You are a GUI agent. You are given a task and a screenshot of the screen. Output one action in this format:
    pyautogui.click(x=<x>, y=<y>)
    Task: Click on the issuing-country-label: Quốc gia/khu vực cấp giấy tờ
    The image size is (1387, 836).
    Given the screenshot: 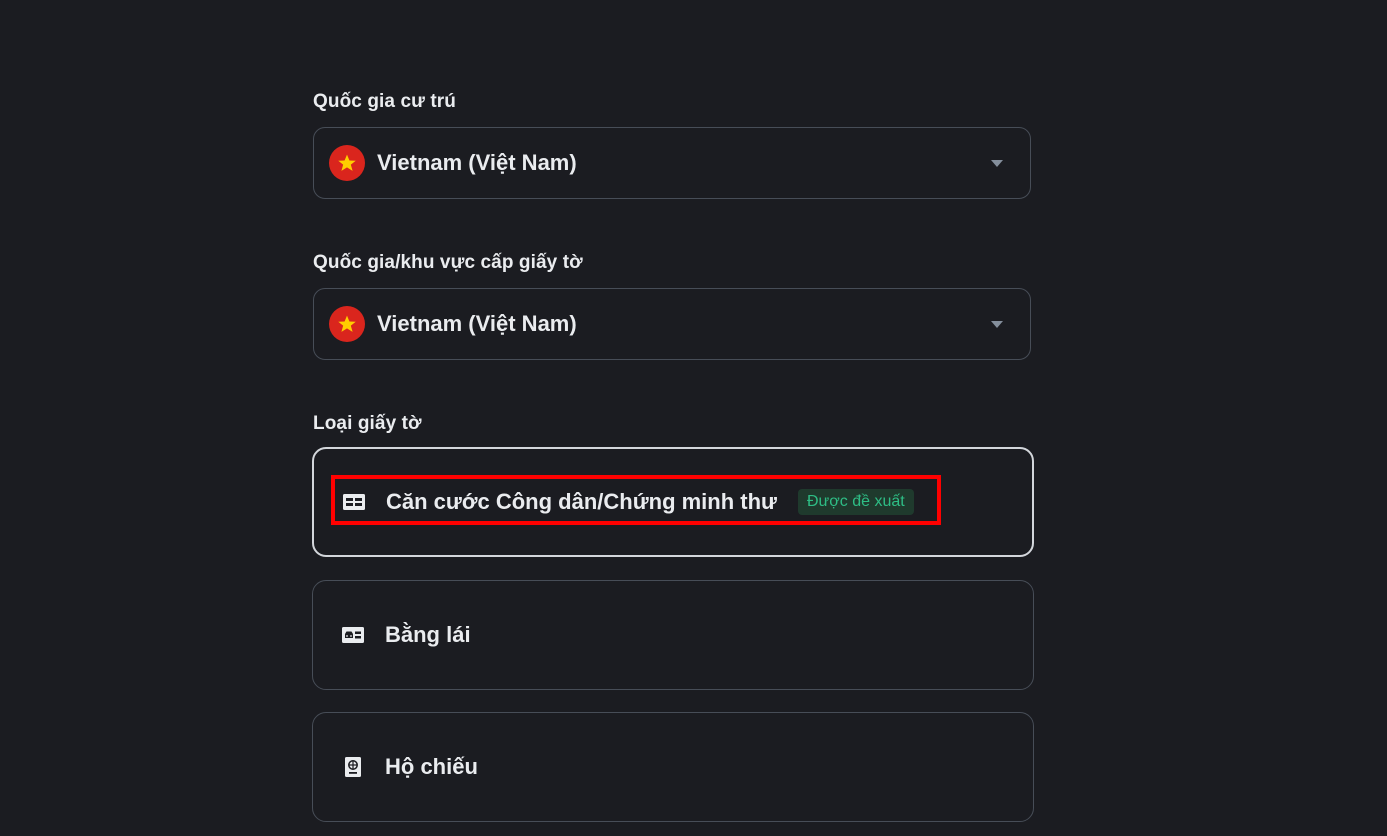 What is the action you would take?
    pyautogui.click(x=448, y=262)
    